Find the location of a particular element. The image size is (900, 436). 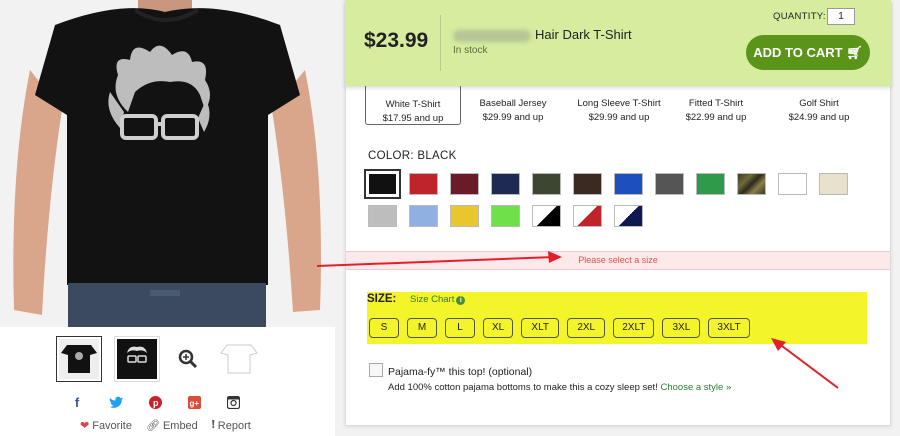

size-chart-link: Size Chart i is located at coordinates (438, 299).